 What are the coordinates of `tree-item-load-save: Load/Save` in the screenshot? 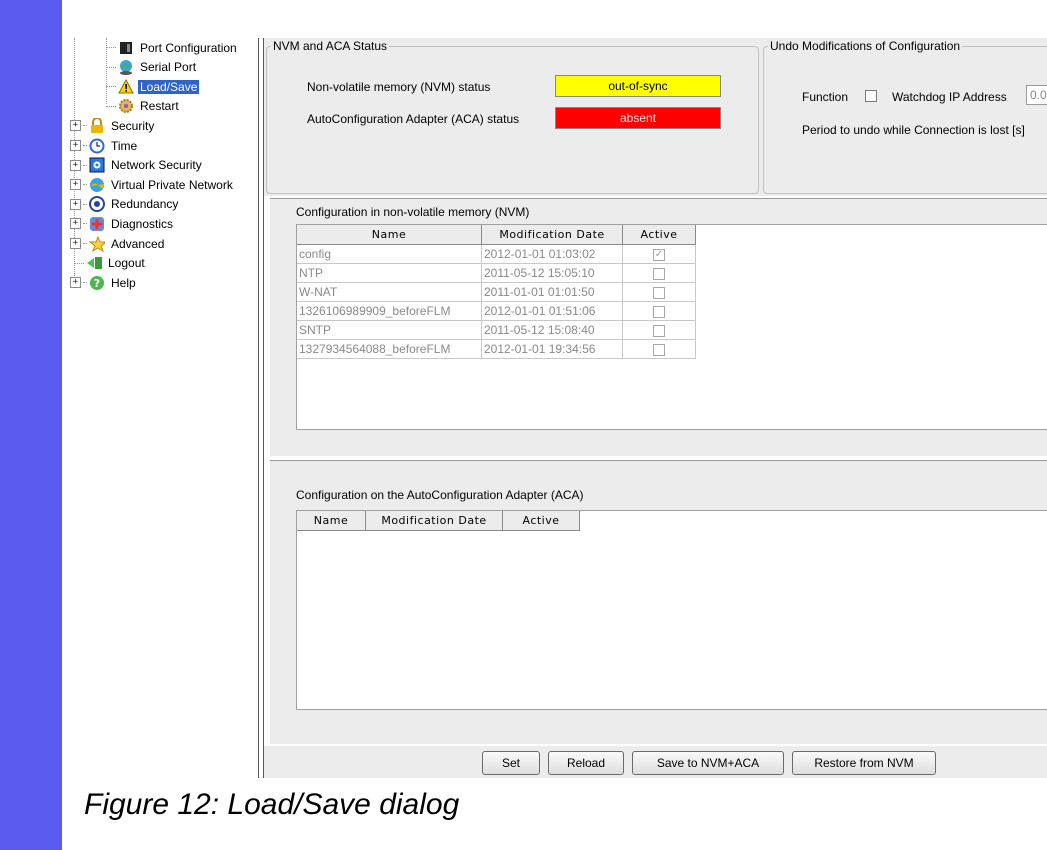 It's located at (150, 86).